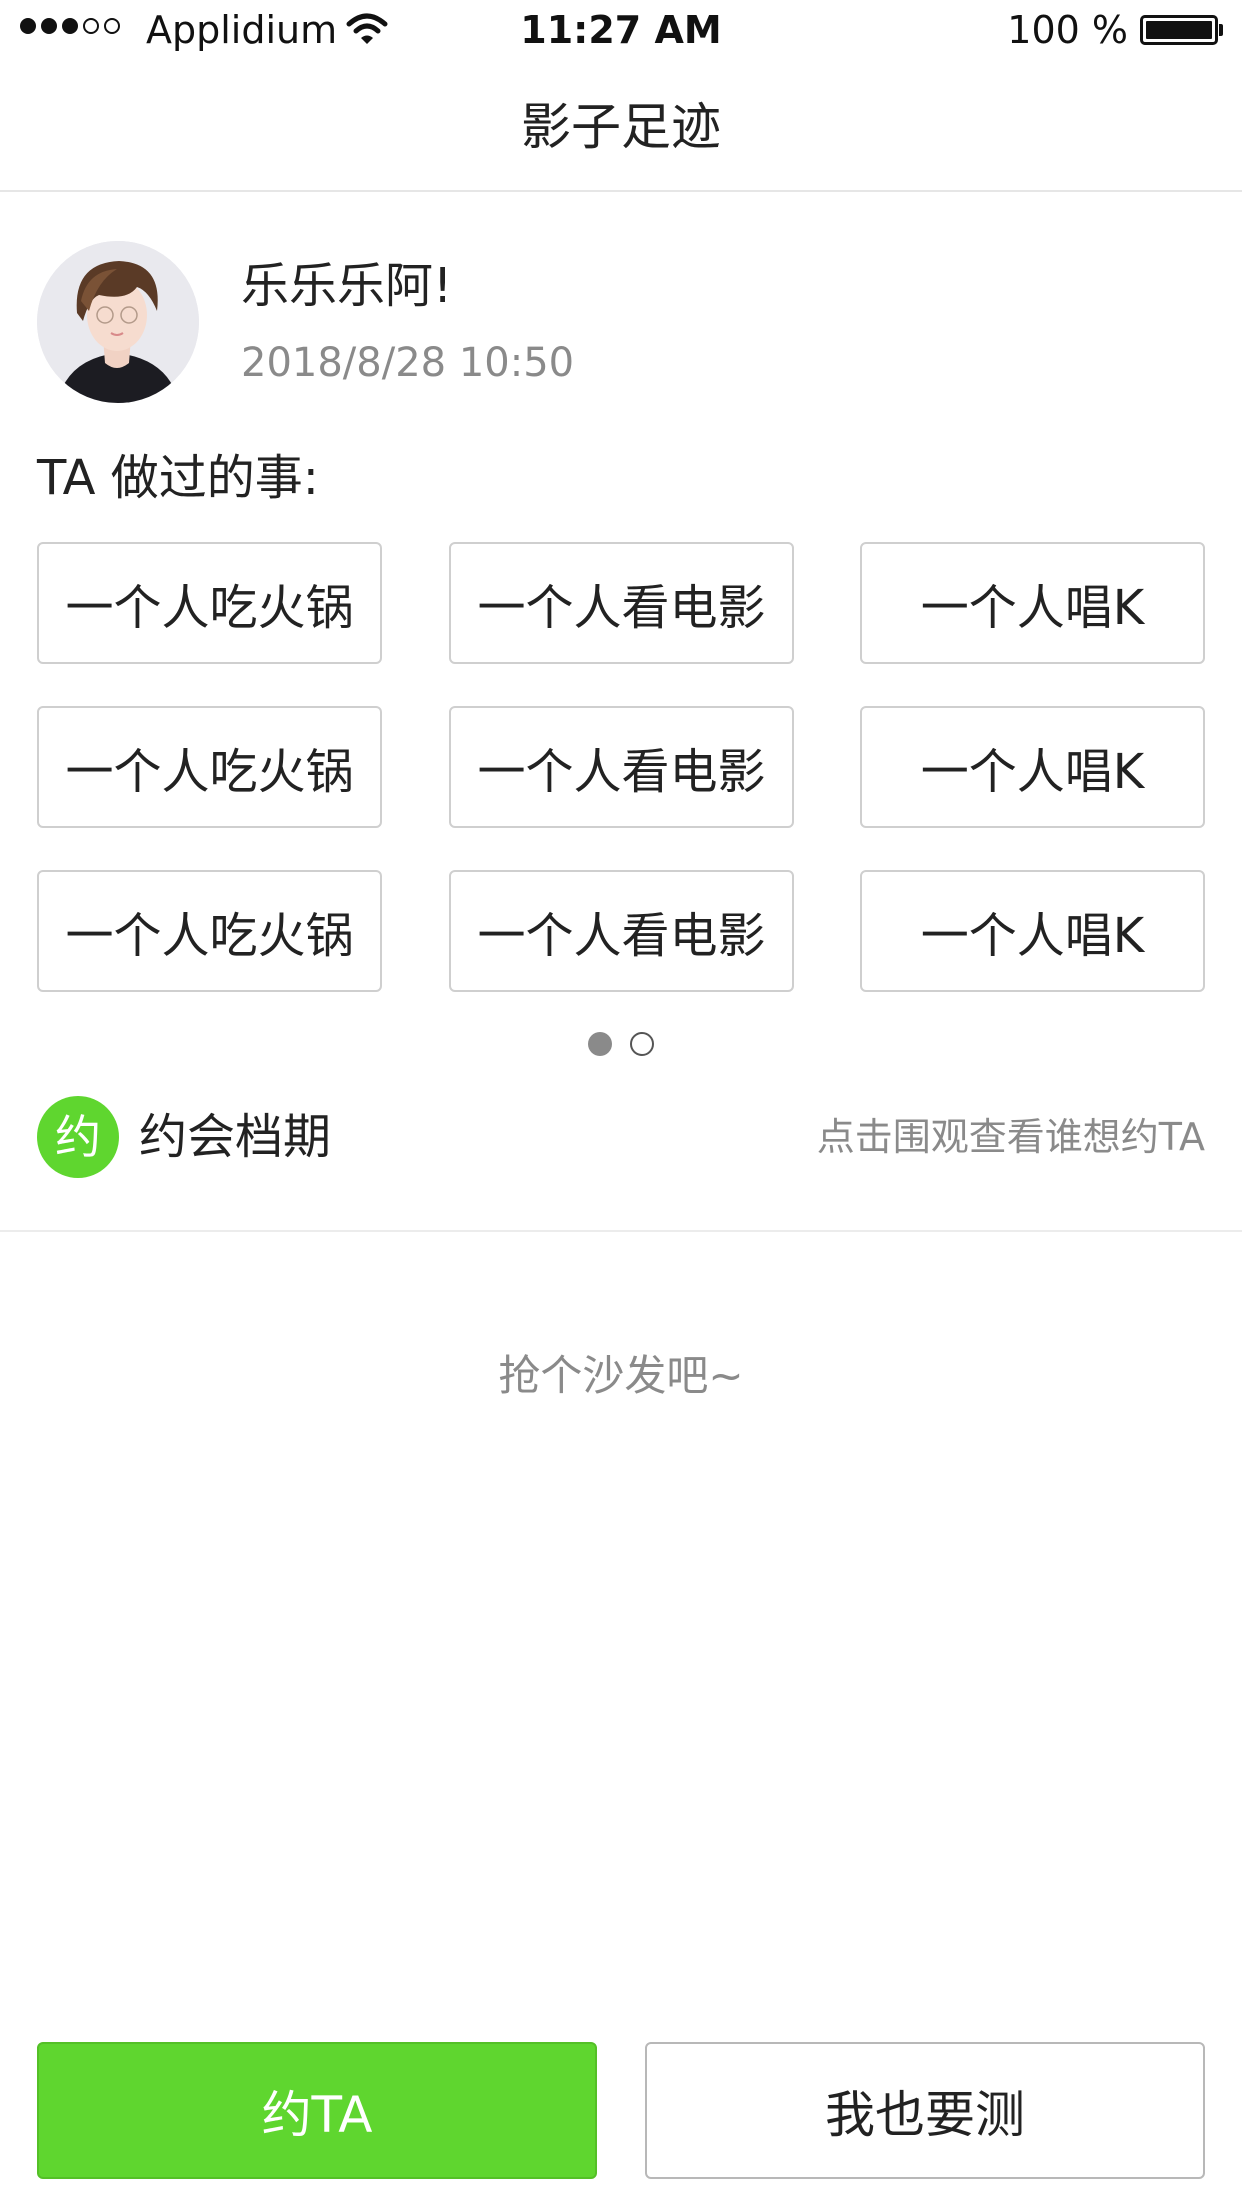  Describe the element at coordinates (621, 31) in the screenshot. I see `status-bar: Applidium 11:27 AM 100 %` at that location.